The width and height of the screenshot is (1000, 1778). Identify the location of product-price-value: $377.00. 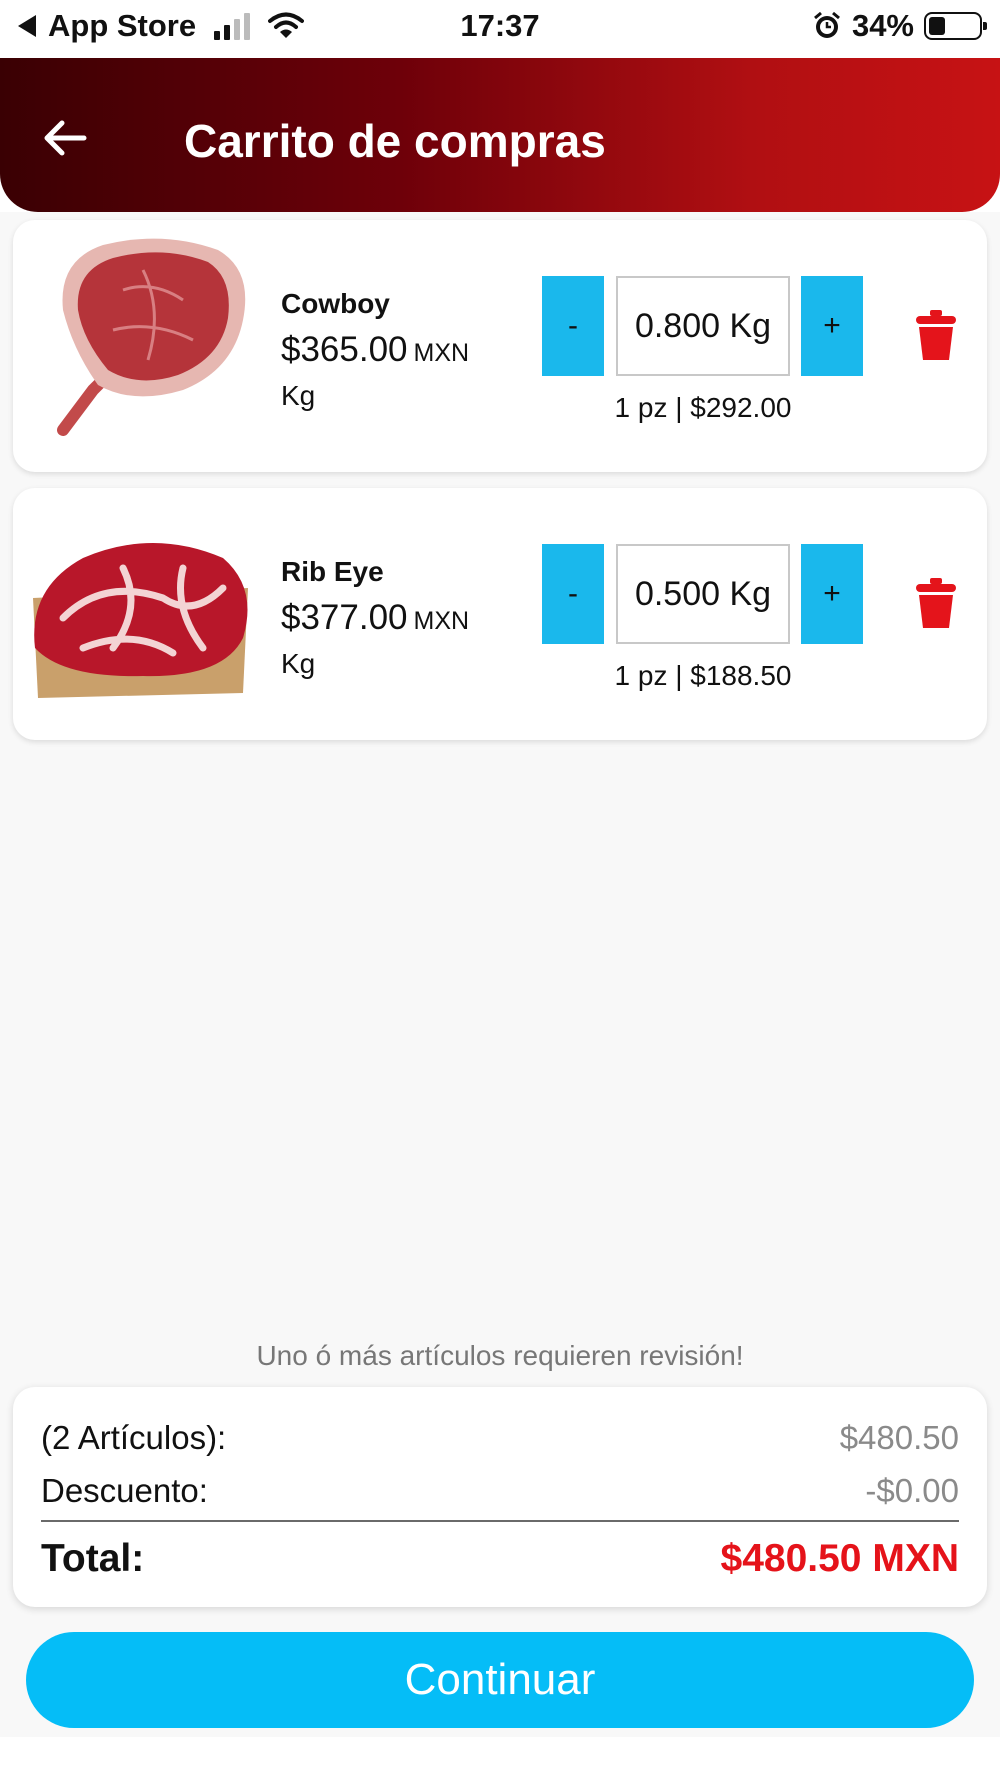
(344, 617).